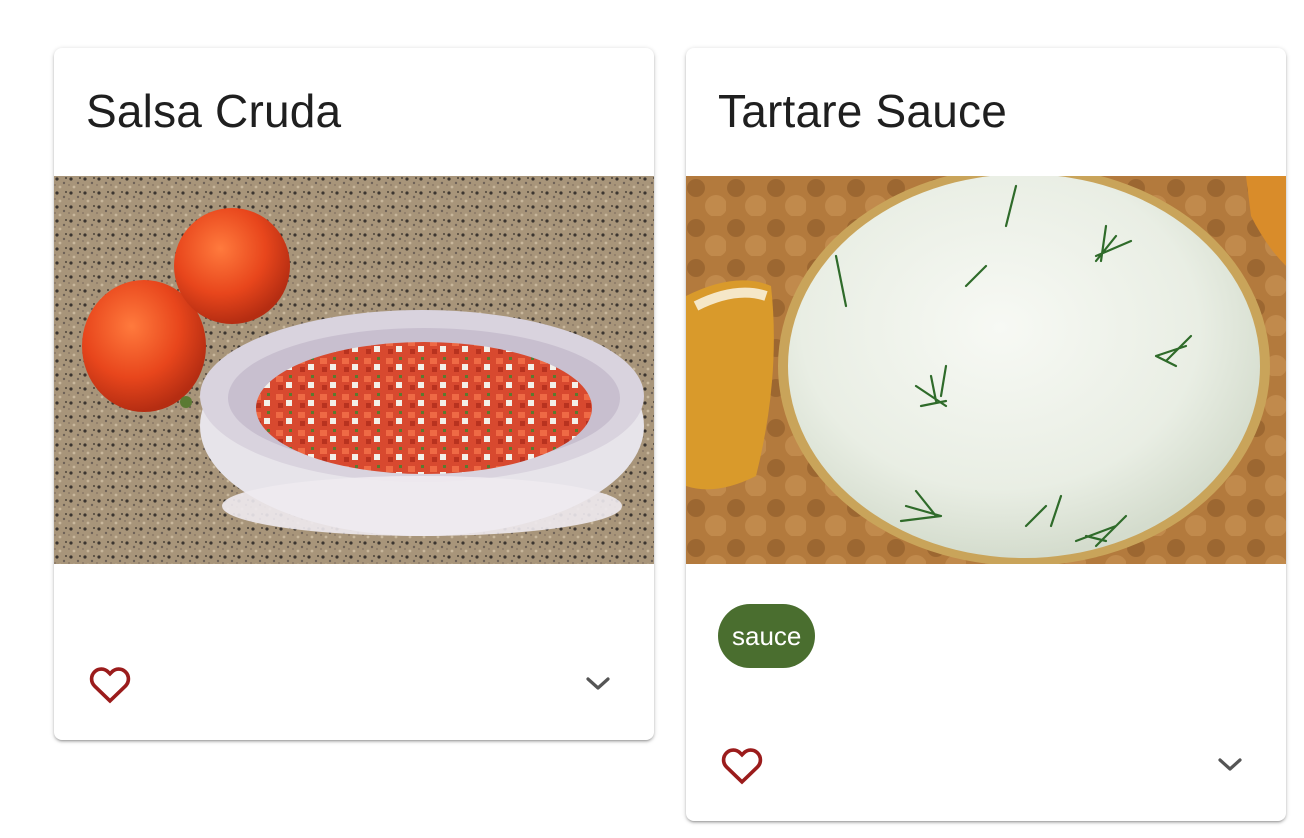  What do you see at coordinates (767, 636) in the screenshot?
I see `tag-chip: sauce` at bounding box center [767, 636].